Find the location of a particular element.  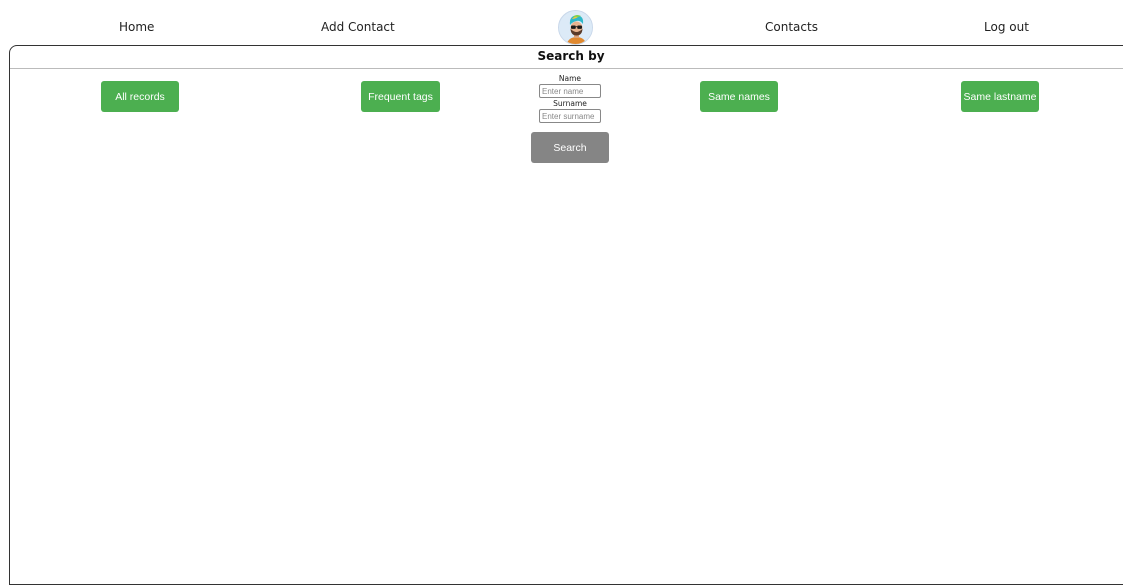

same-lastname-button: Same lastname is located at coordinates (1000, 96).